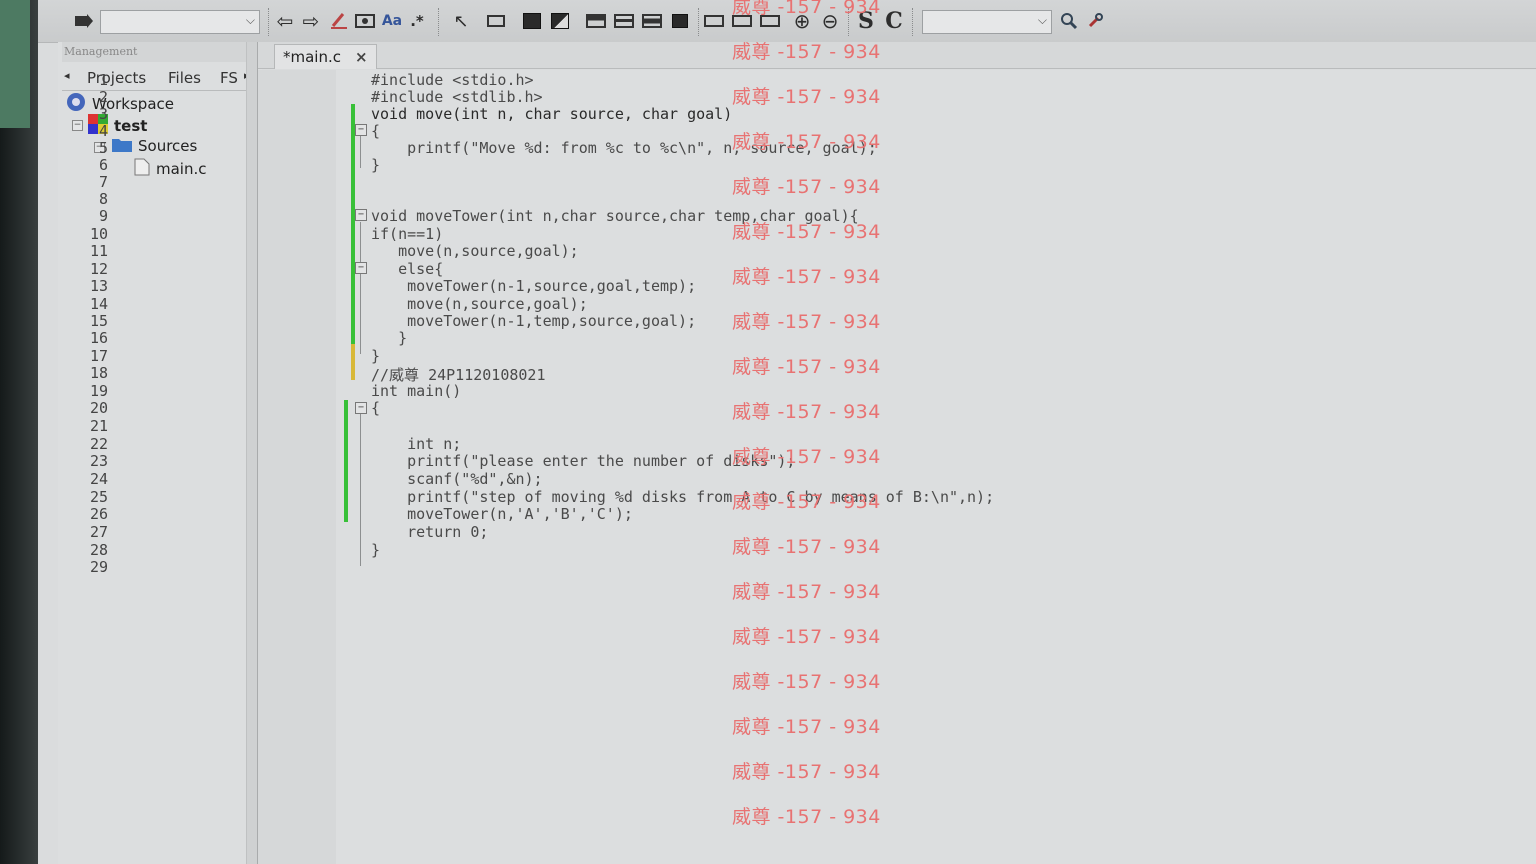 The image size is (1536, 864). What do you see at coordinates (461, 21) in the screenshot?
I see `cursor-icon: ↖` at bounding box center [461, 21].